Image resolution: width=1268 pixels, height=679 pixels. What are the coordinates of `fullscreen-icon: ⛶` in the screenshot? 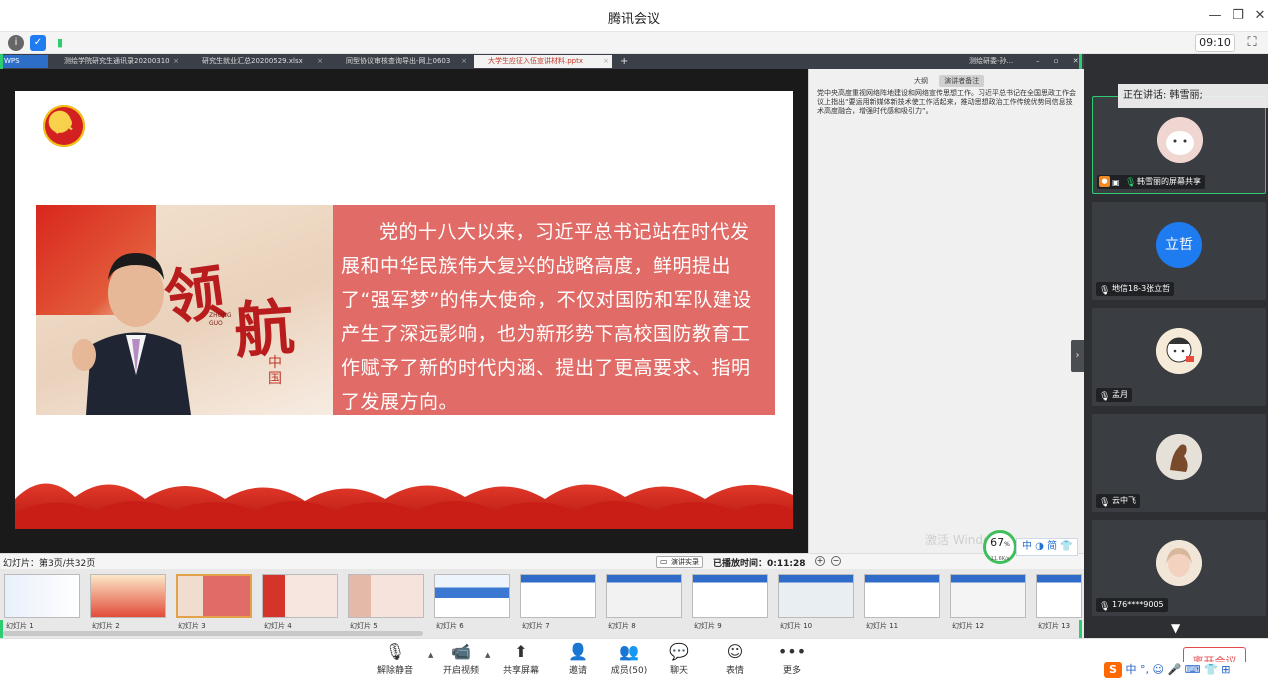 It's located at (1252, 43).